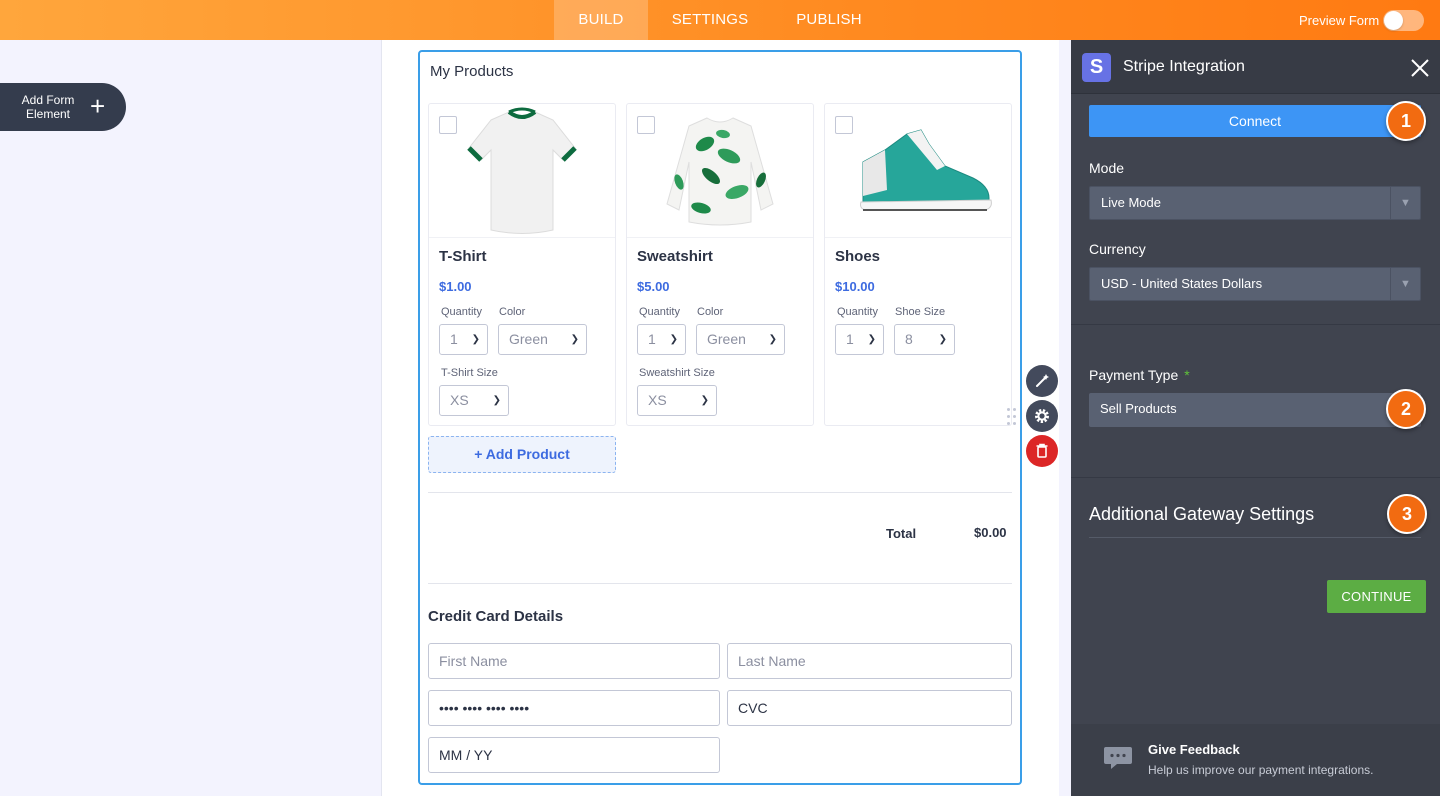 This screenshot has width=1440, height=796. I want to click on feedback-title: Give Feedback, so click(1194, 749).